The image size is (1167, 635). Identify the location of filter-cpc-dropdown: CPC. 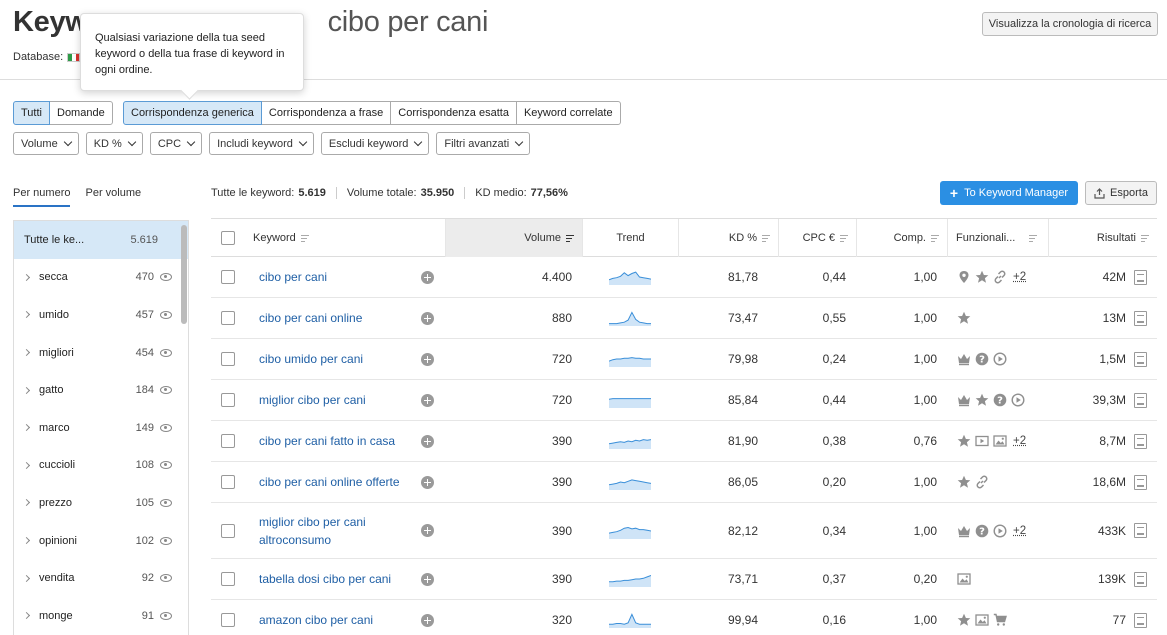
(176, 143).